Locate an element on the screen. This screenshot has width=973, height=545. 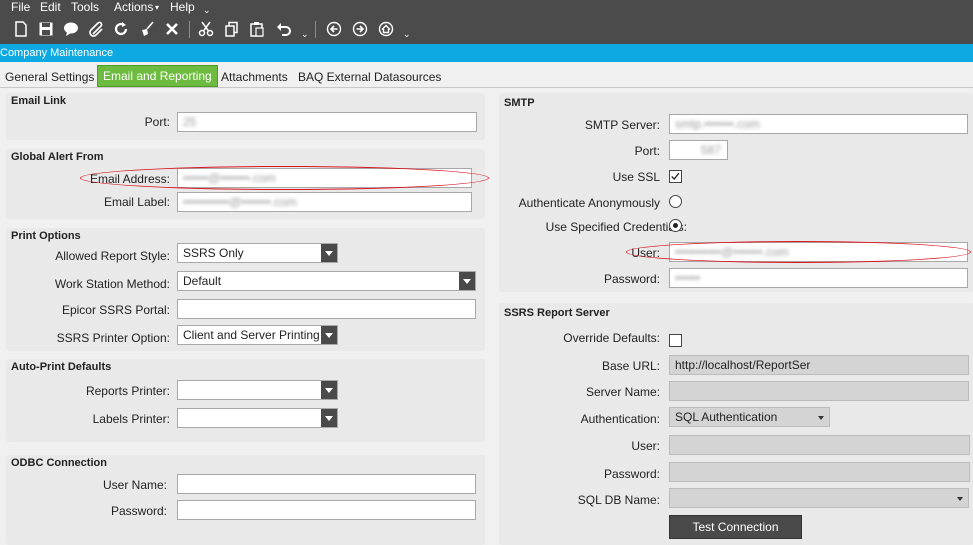
work-station-method-select: Default is located at coordinates (326, 281).